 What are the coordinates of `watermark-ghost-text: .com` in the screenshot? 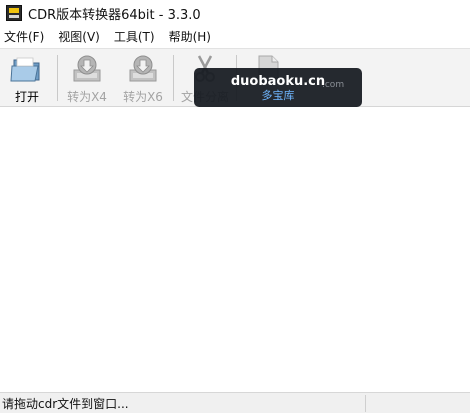 It's located at (333, 85).